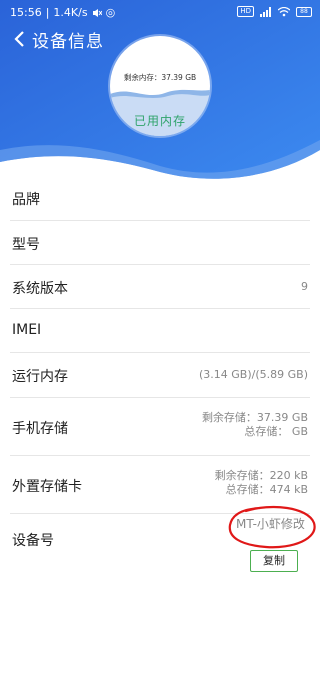  I want to click on row-value: 剩余存储：220 kB 总存储：474 kB, so click(261, 483).